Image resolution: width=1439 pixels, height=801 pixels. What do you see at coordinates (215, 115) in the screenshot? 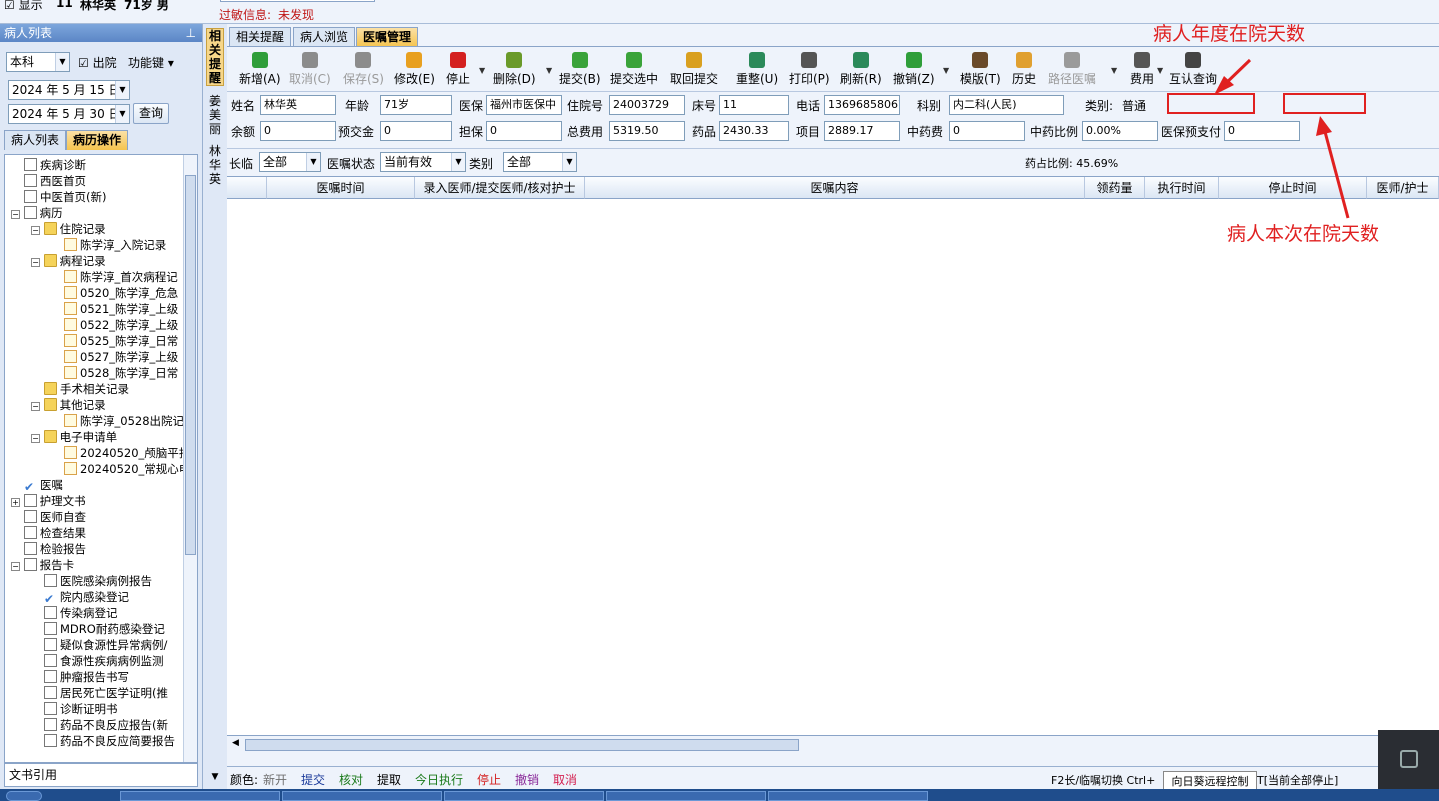
I see `vtab-patient-1: 姜美丽` at bounding box center [215, 115].